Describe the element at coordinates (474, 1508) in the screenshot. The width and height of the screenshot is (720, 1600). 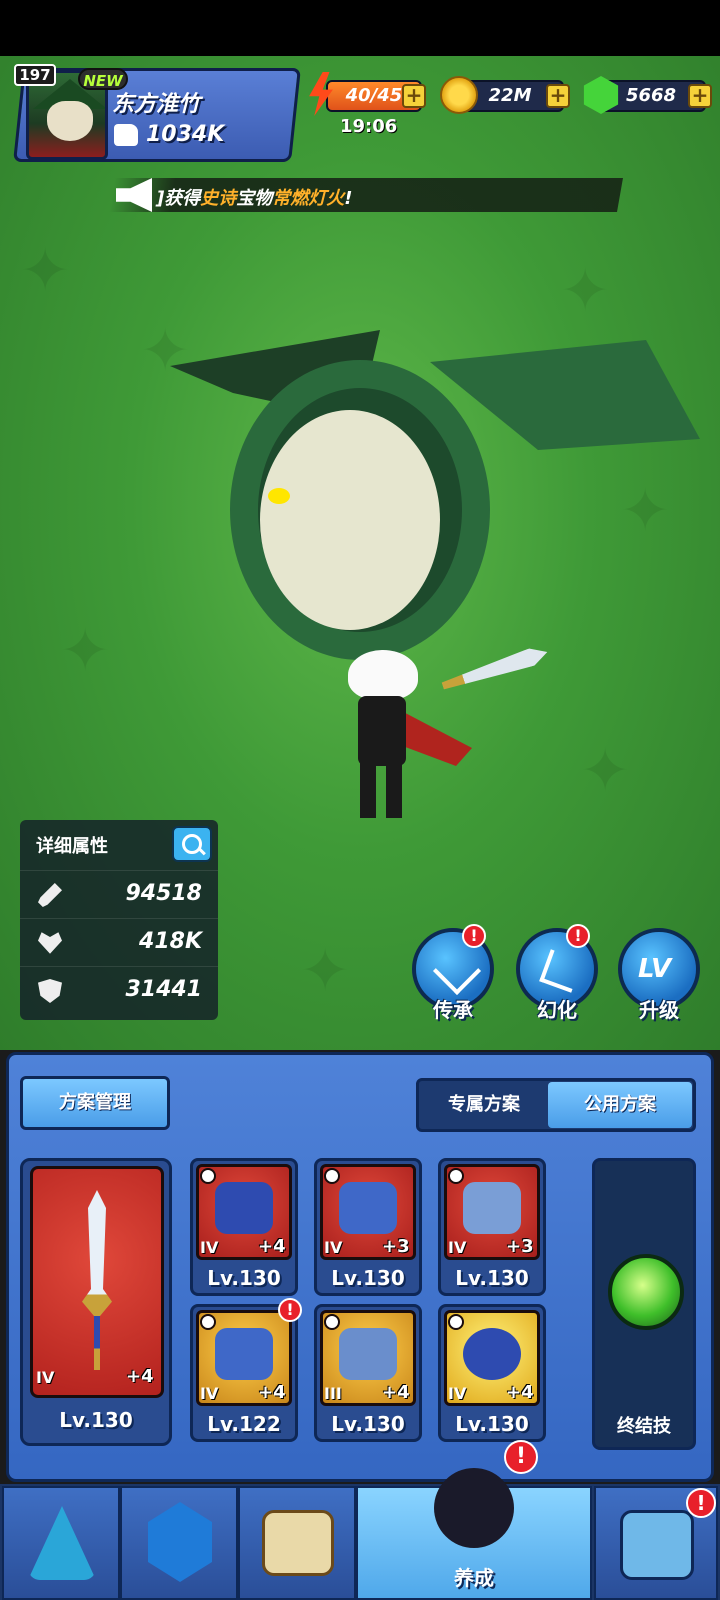
I see `pet-icon` at that location.